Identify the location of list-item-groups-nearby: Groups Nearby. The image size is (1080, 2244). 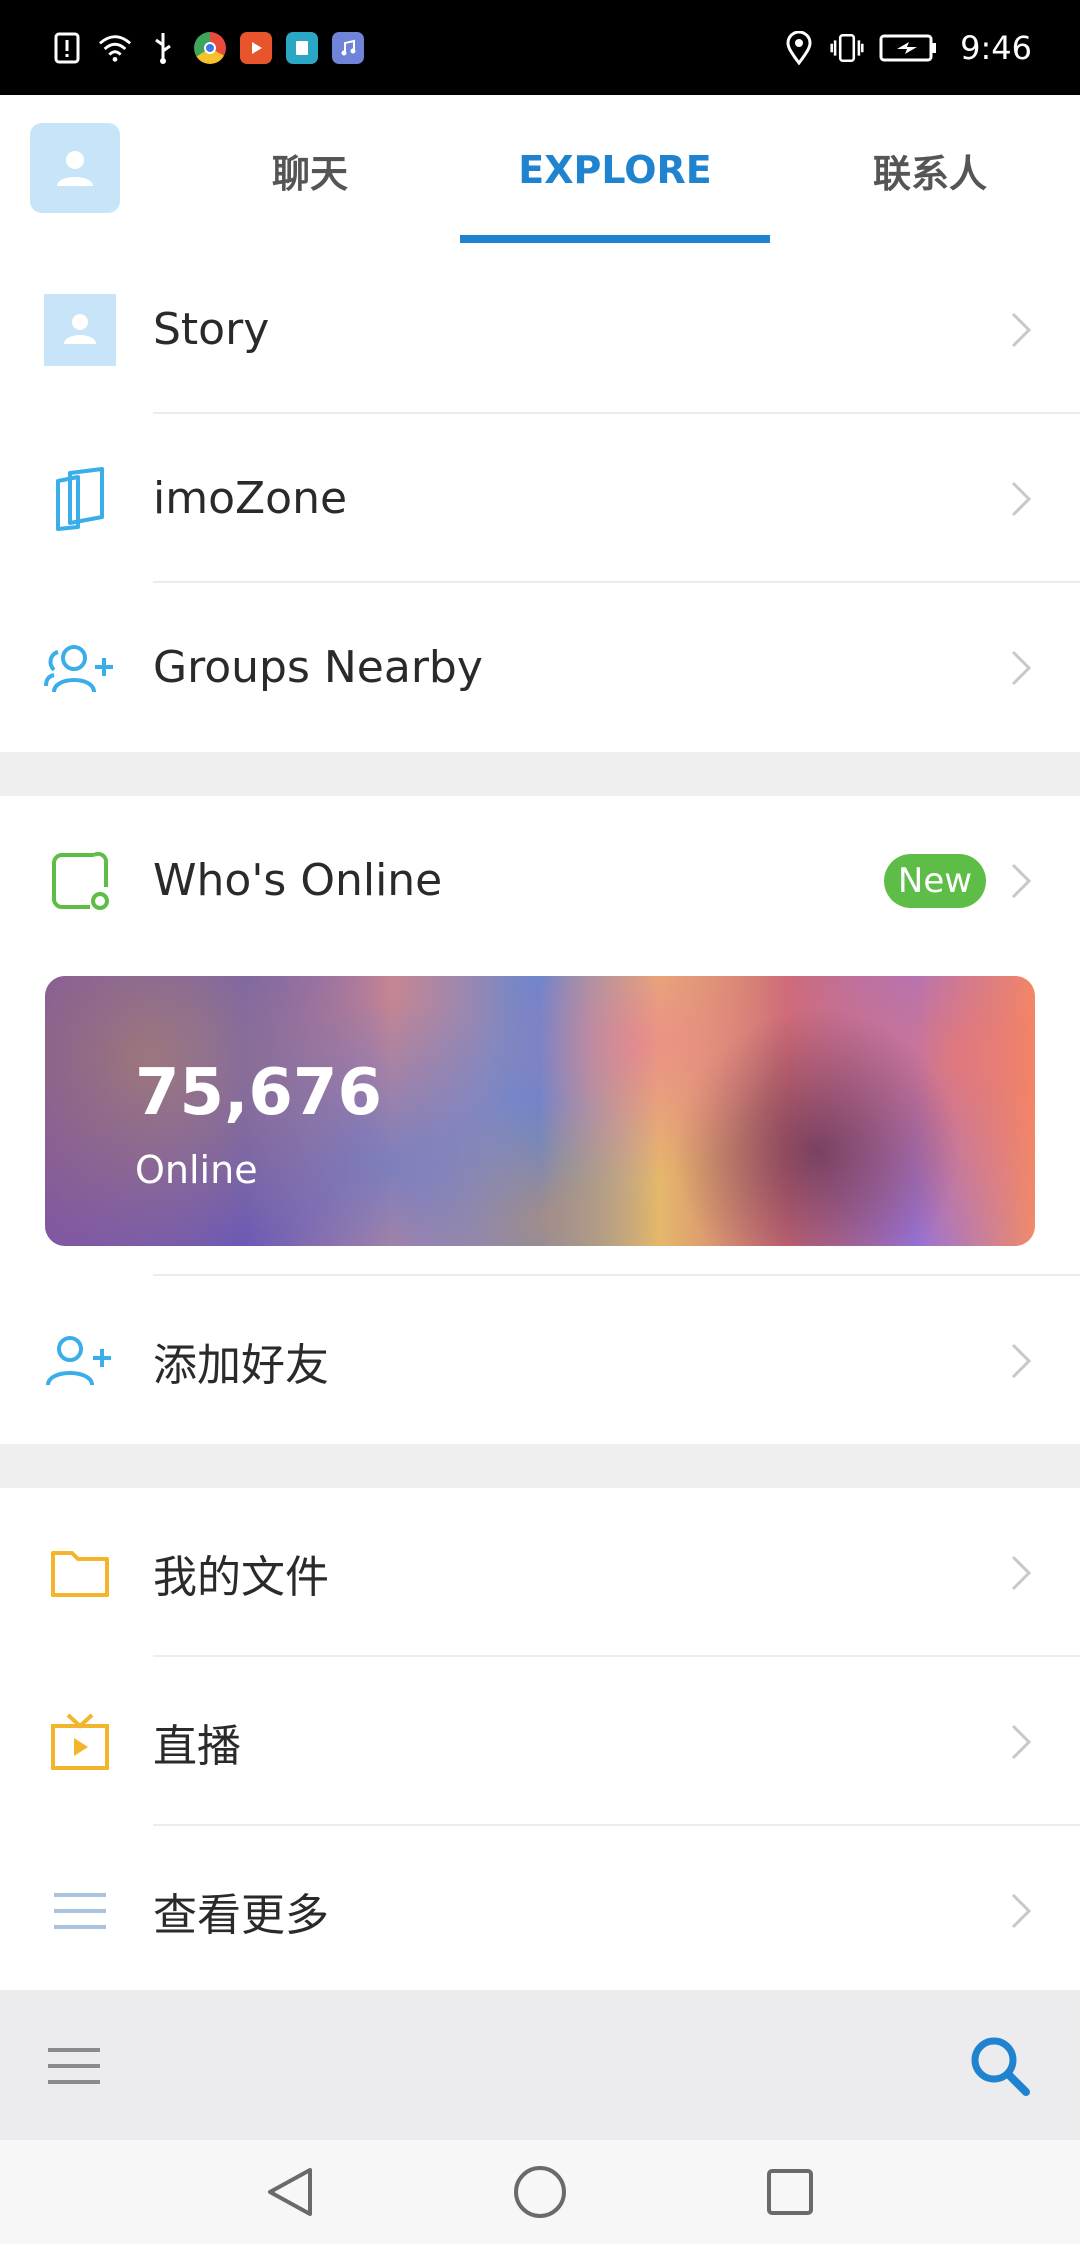
(540, 667).